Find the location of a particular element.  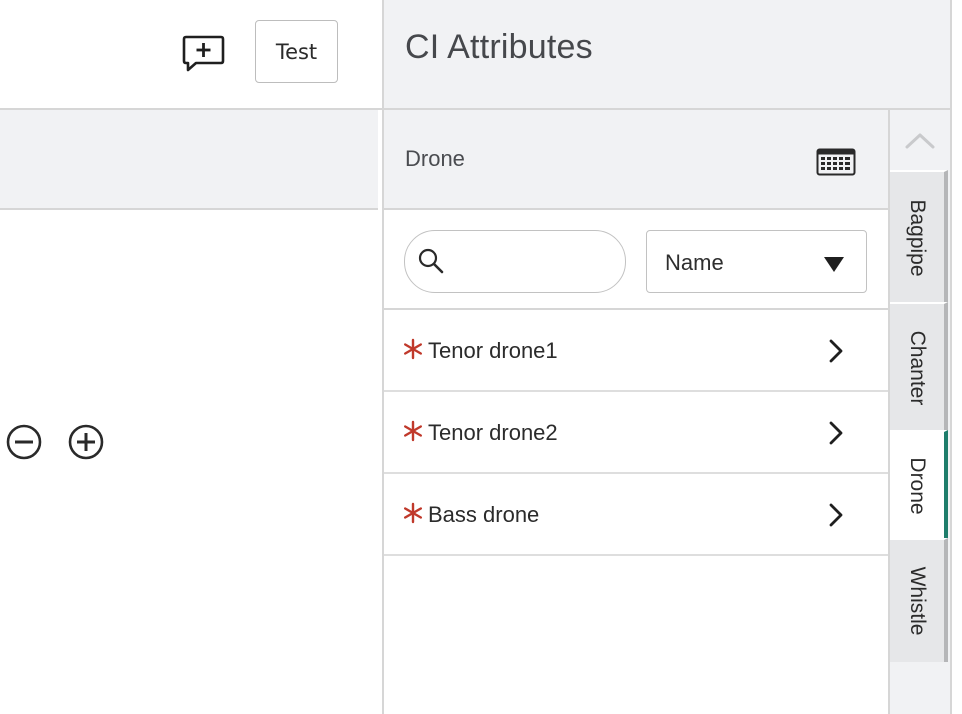

list-item: Tenor drone2 is located at coordinates (636, 433).